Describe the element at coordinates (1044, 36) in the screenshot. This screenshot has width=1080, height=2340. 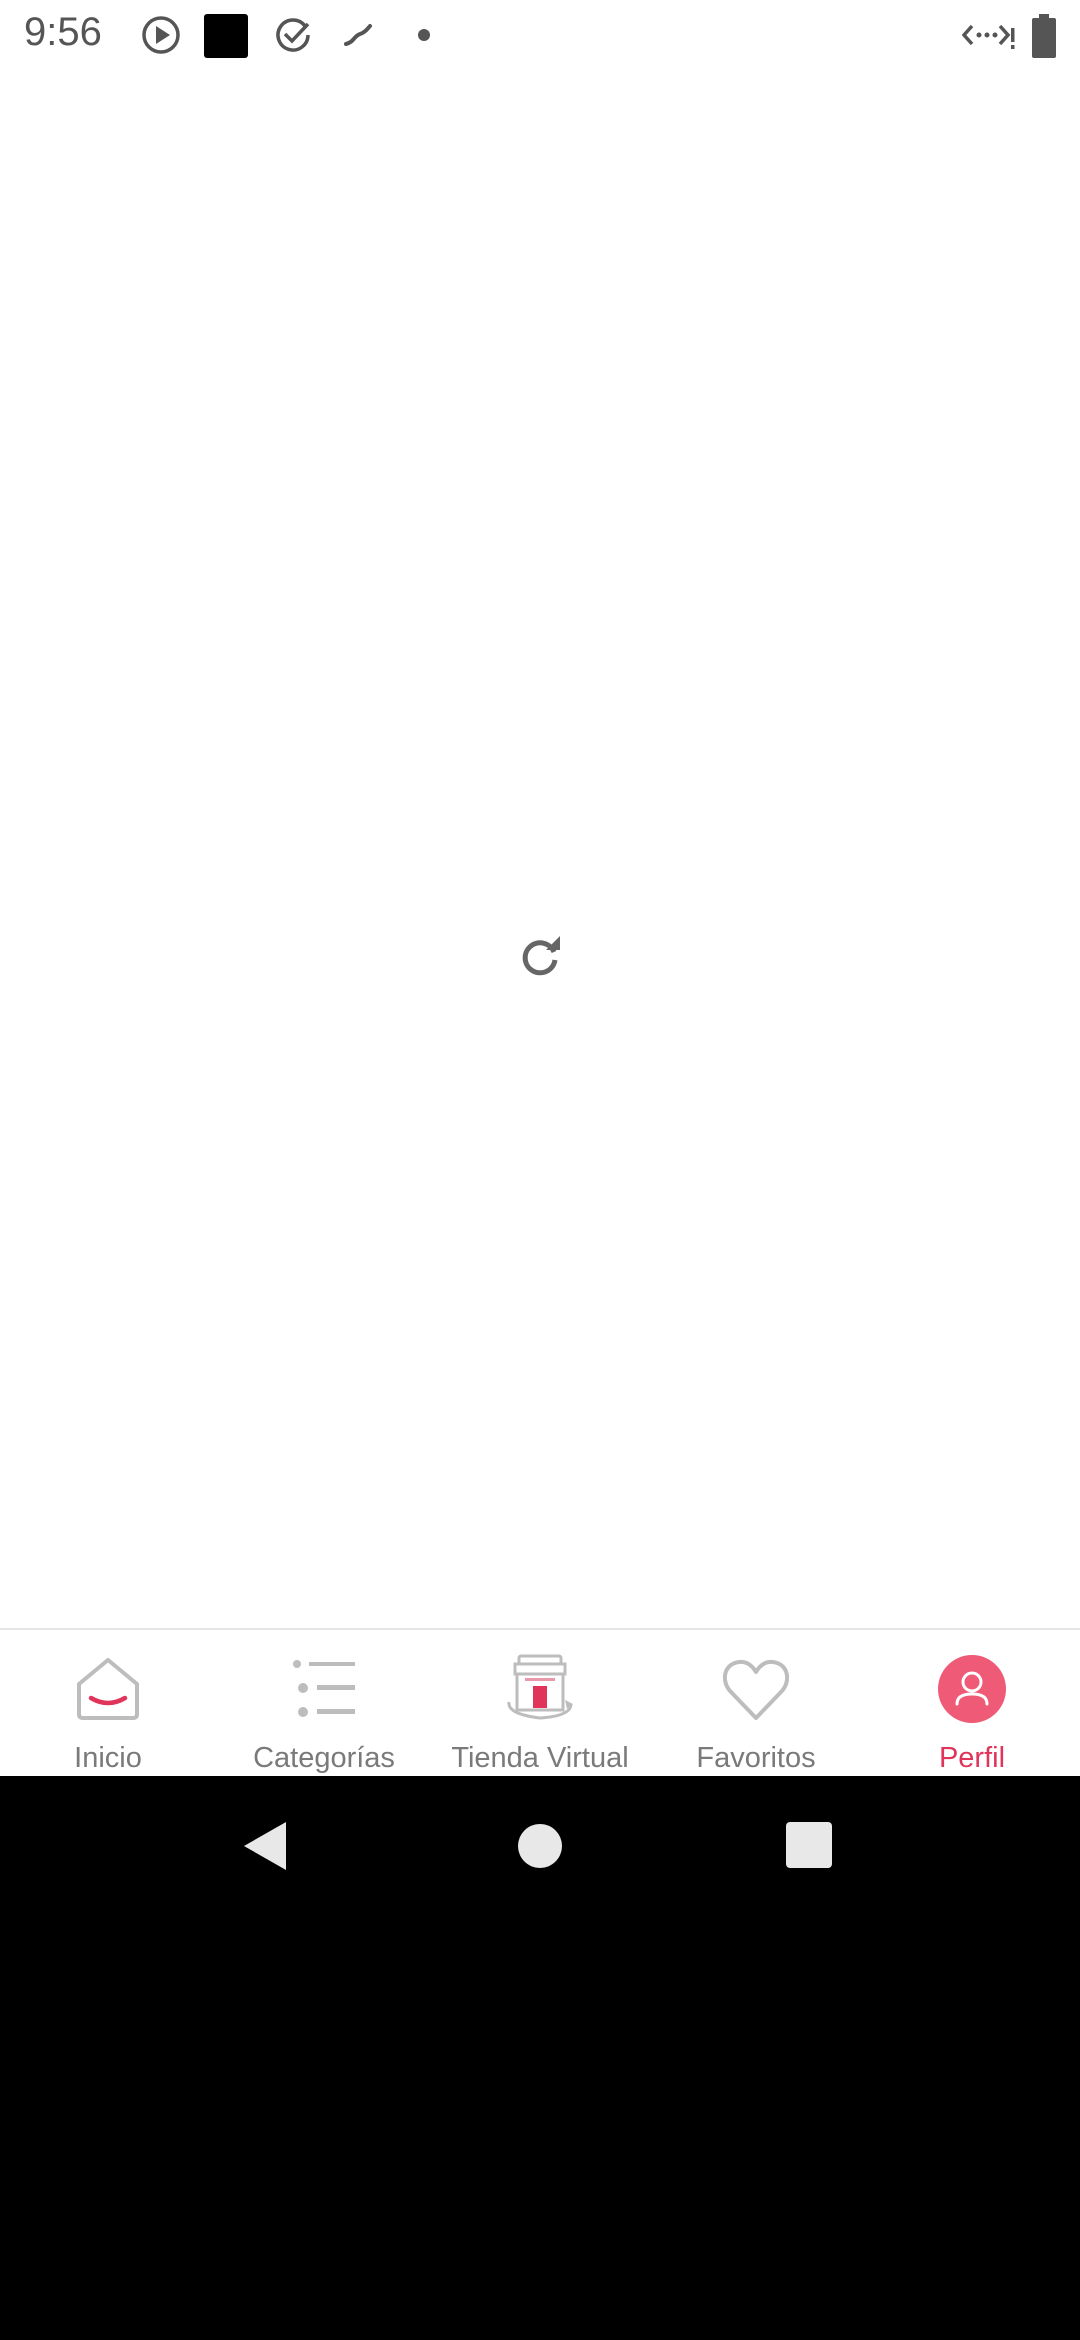
I see `battery-icon` at that location.